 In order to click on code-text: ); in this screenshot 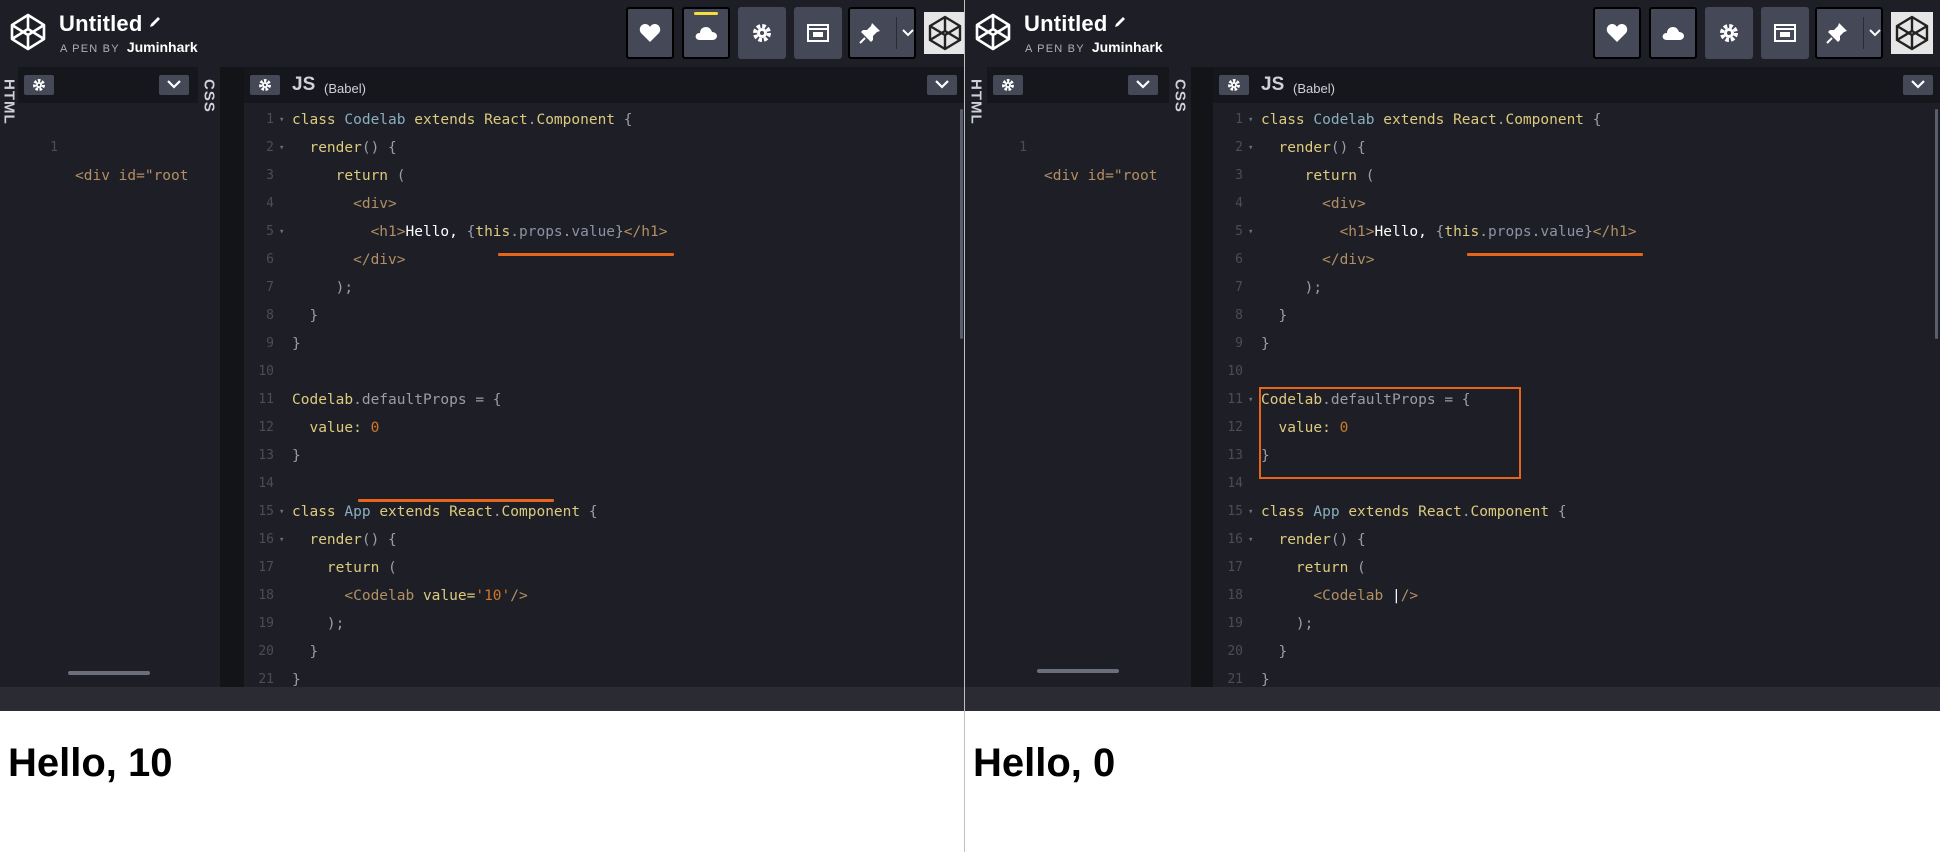, I will do `click(318, 624)`.